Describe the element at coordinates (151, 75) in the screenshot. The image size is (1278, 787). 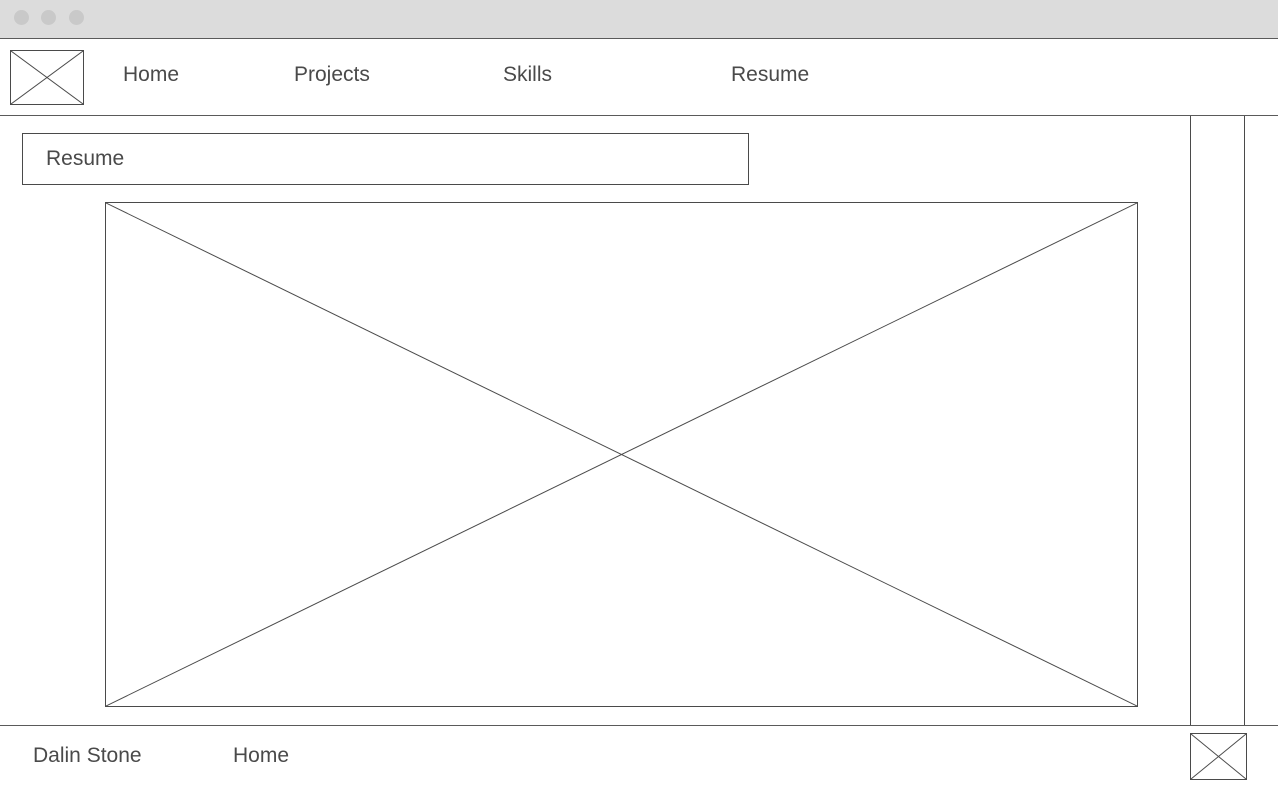
I see `nav-home-link: Home` at that location.